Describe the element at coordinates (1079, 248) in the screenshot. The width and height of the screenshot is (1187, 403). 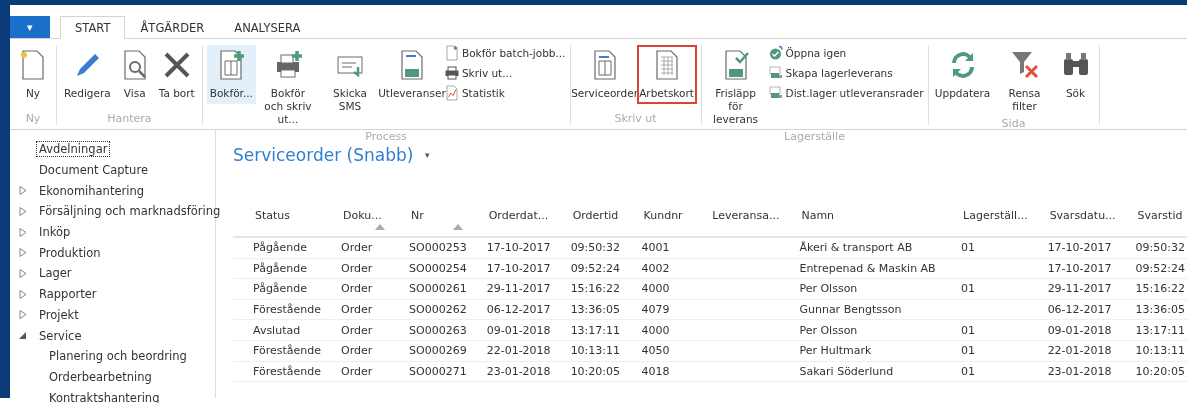
I see `table-cell-text: 17-10-2017` at that location.